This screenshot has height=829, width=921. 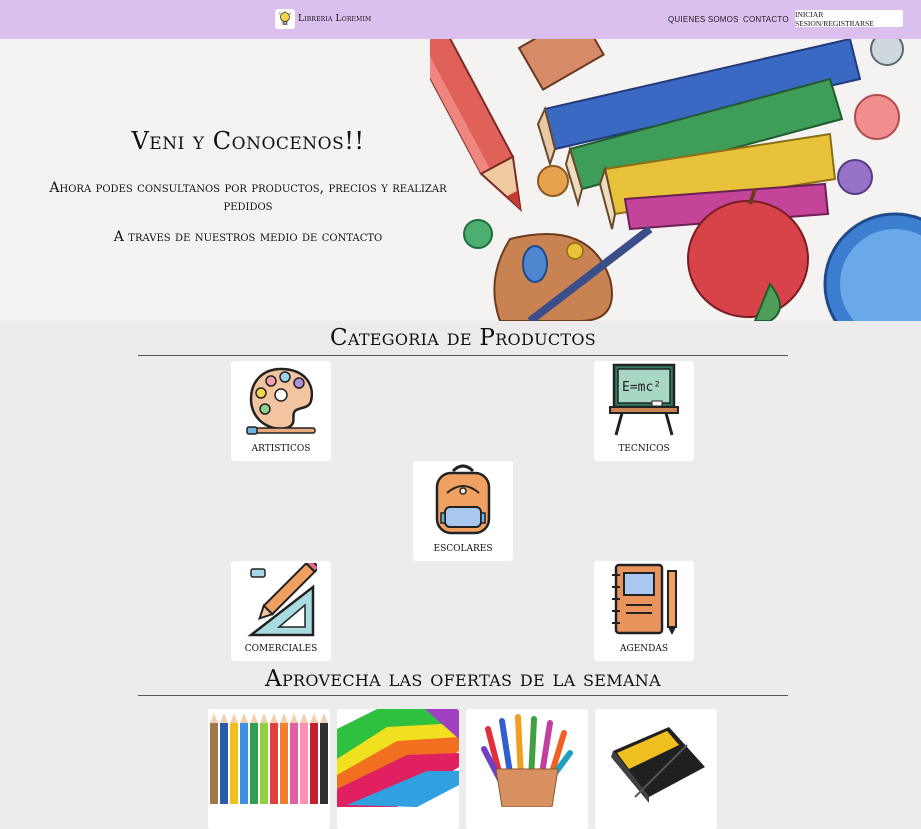 I want to click on notebook-icon, so click(x=644, y=599).